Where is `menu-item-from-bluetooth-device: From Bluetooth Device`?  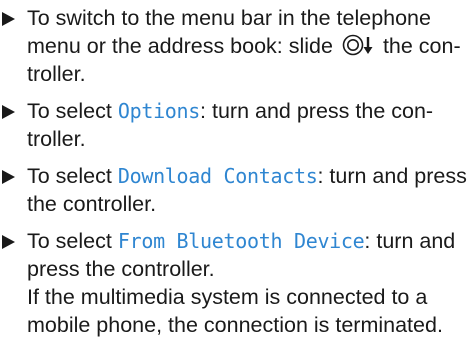
menu-item-from-bluetooth-device: From Bluetooth Device is located at coordinates (241, 241).